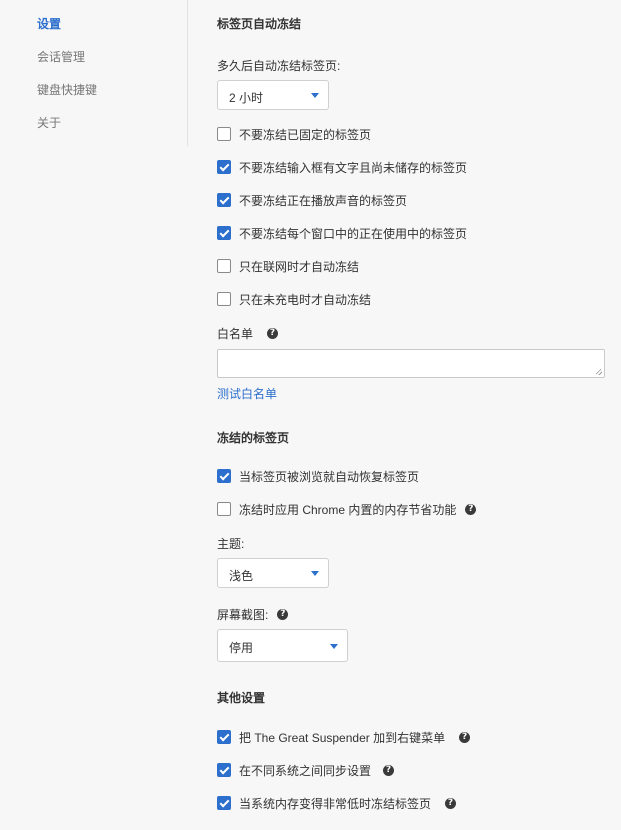  I want to click on checkbox-label: 冻结时应用 Chrome 内置的内存节省功能, so click(348, 509).